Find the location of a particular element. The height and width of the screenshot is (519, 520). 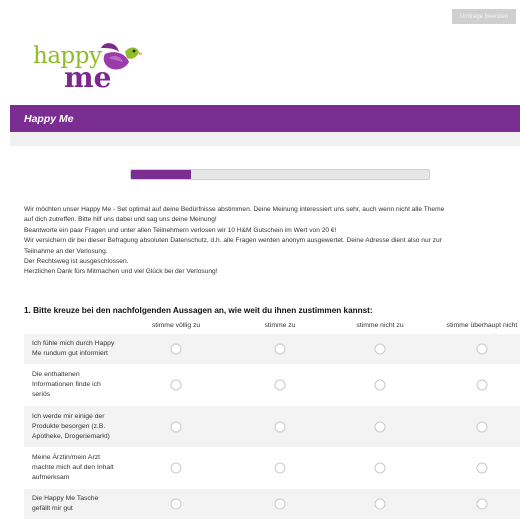

statement-line: Informationen finde ich is located at coordinates (66, 384).